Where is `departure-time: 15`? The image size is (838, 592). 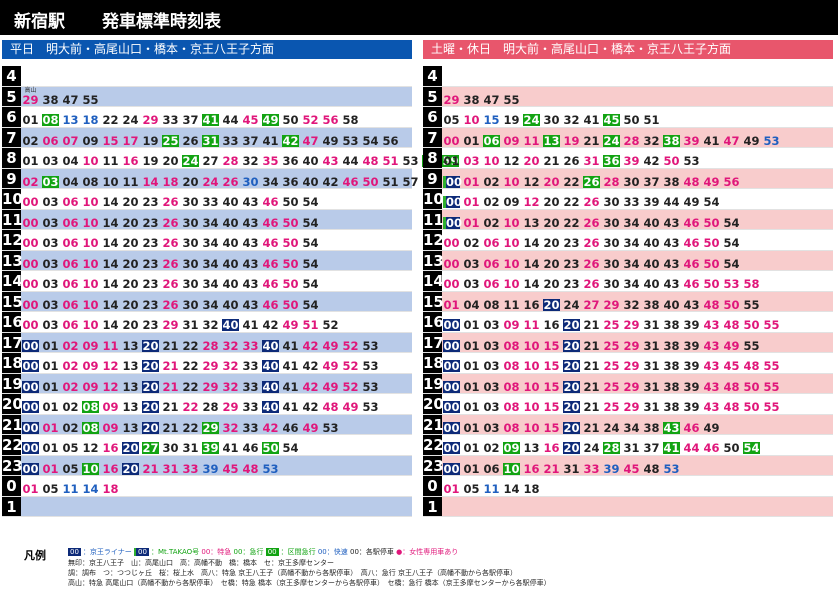
departure-time: 15 is located at coordinates (110, 138).